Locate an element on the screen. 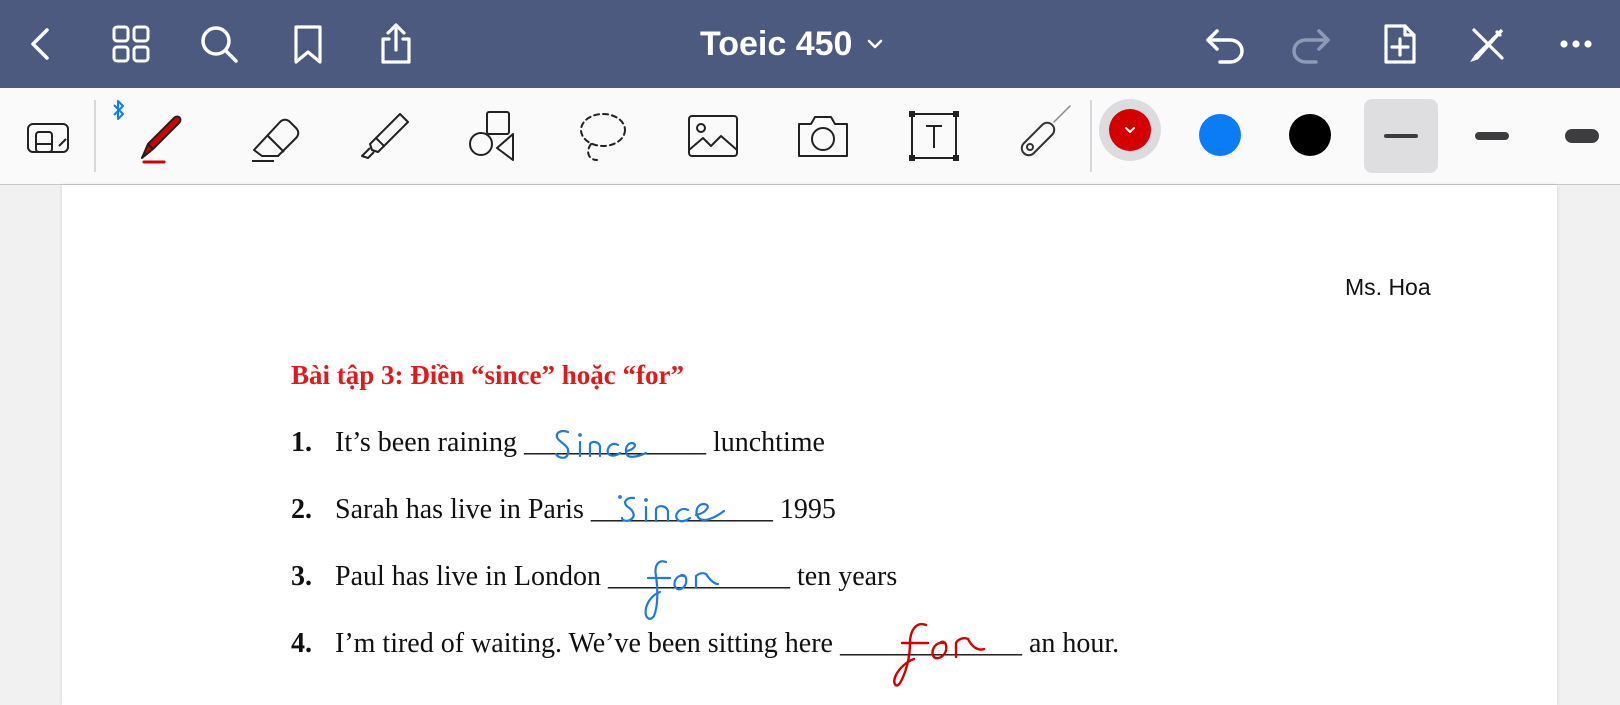 The image size is (1620, 705). stroke-thin-line is located at coordinates (1401, 136).